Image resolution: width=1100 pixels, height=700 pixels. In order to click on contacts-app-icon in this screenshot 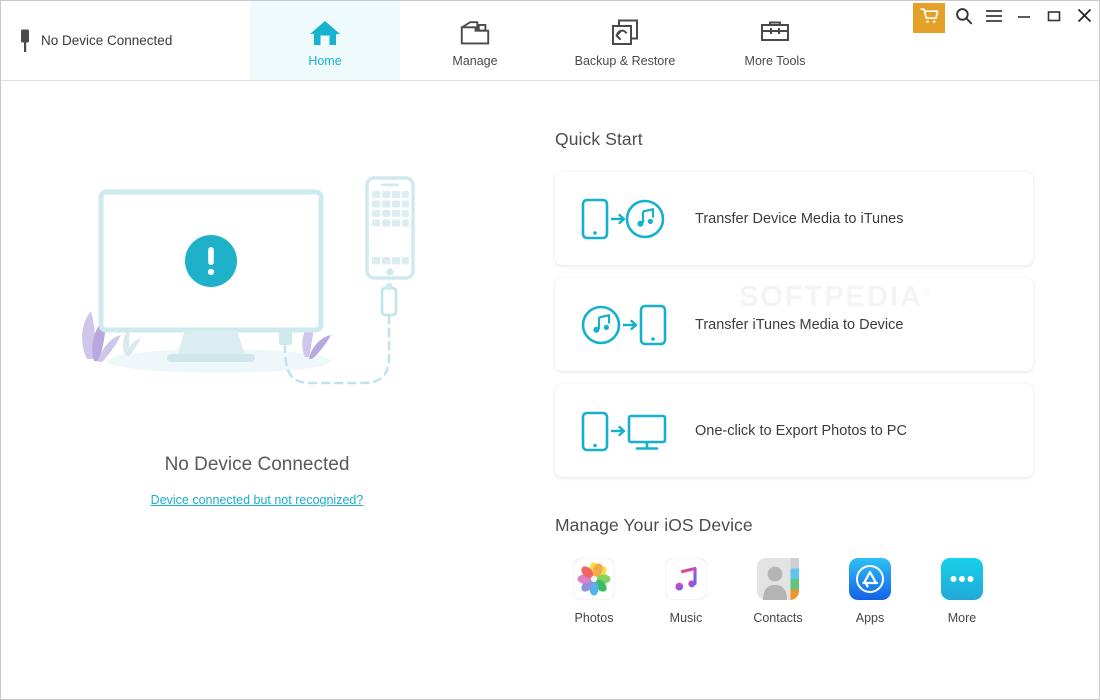, I will do `click(778, 579)`.